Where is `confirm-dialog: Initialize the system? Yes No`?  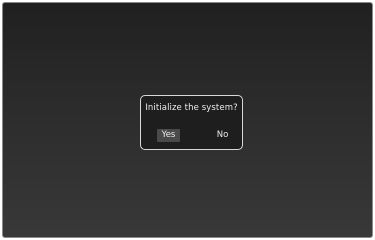
confirm-dialog: Initialize the system? Yes No is located at coordinates (191, 122).